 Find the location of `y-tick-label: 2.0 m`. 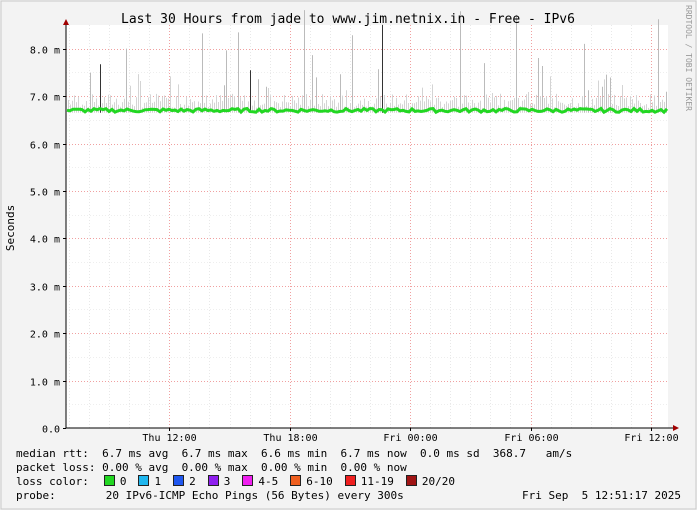

y-tick-label: 2.0 m is located at coordinates (45, 335).